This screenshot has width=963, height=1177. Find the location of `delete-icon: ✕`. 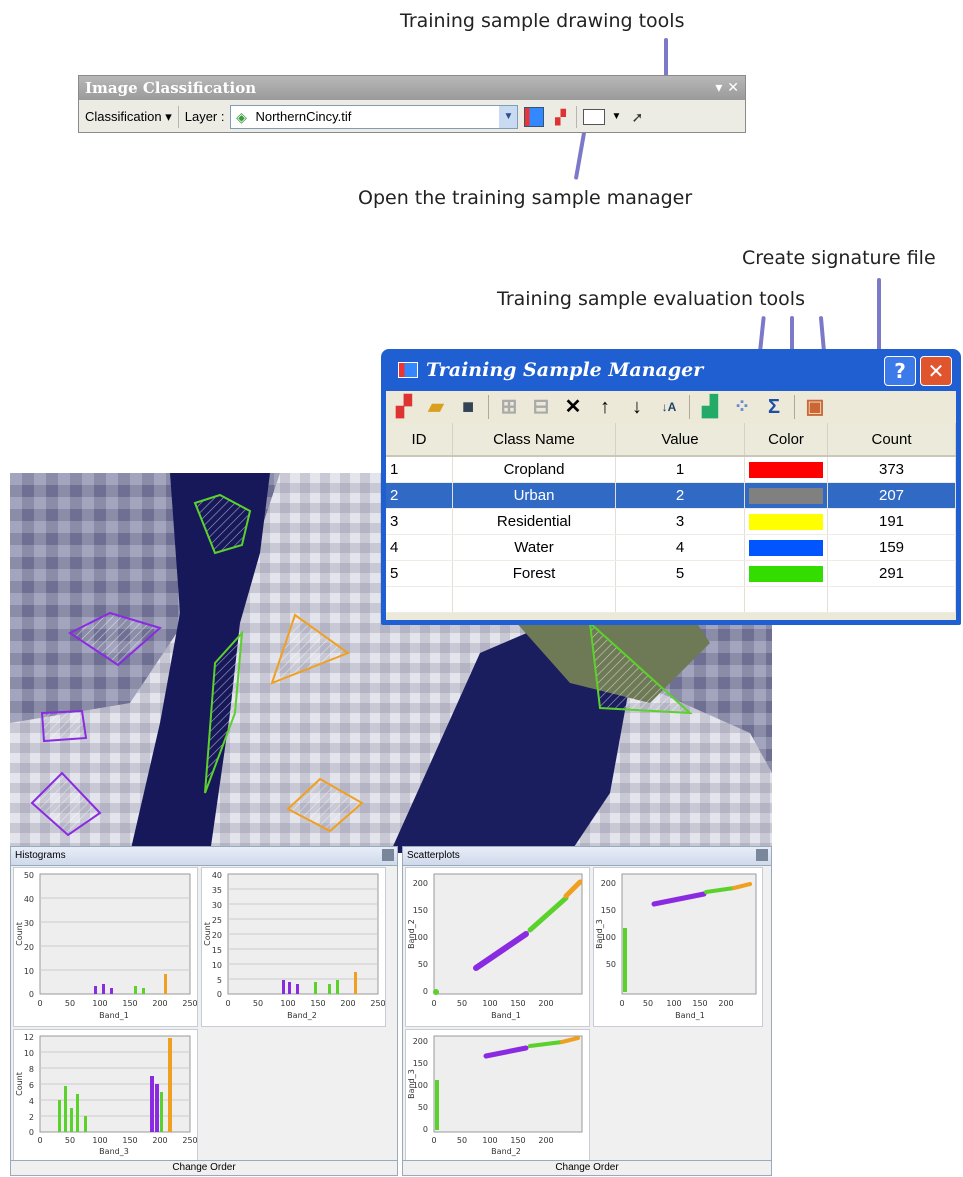

delete-icon: ✕ is located at coordinates (573, 407).